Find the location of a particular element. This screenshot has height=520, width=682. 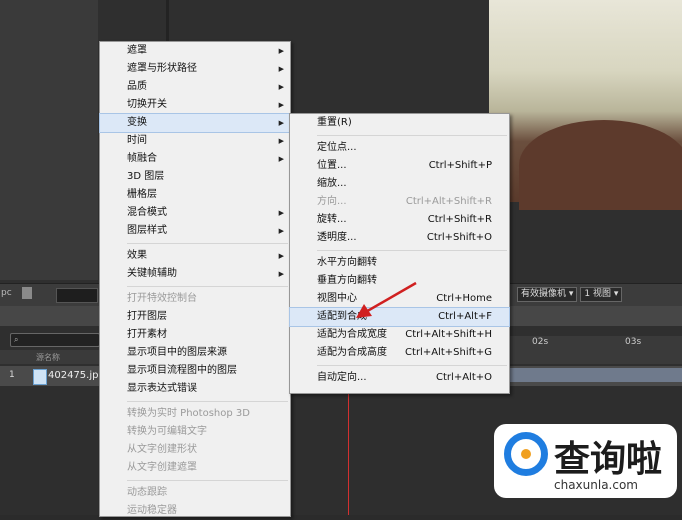

layer-menu-item: 切换开关 ▶ is located at coordinates (195, 105).